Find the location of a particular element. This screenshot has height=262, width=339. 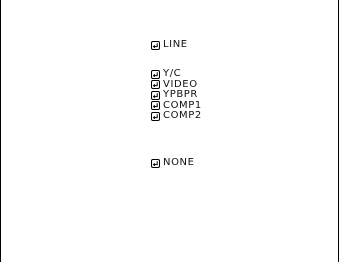

menu-item-comp2: COMP2 is located at coordinates (176, 116).